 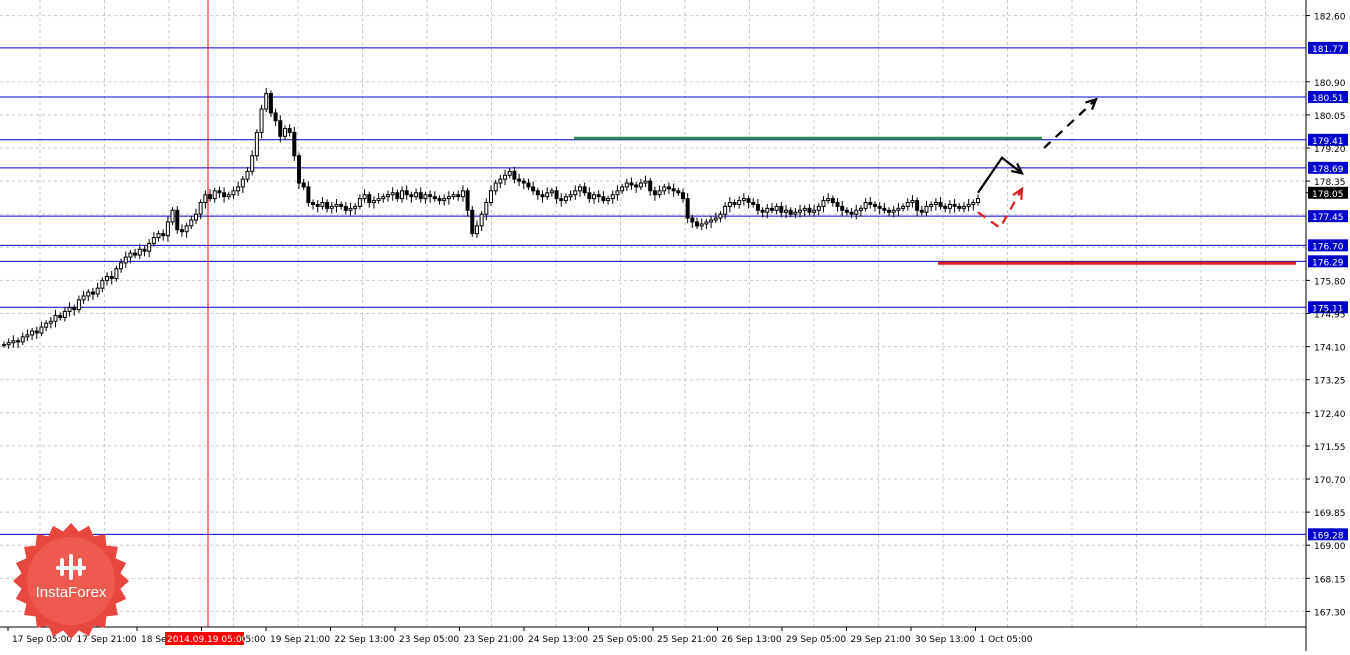 What do you see at coordinates (71, 592) in the screenshot?
I see `logo-text: InstaForex` at bounding box center [71, 592].